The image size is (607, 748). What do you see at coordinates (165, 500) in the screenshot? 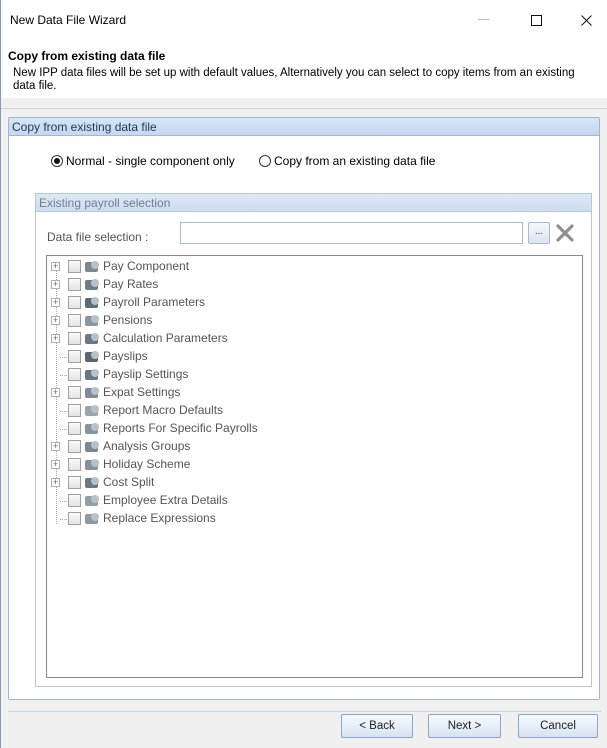
I see `tree-item-label: Employee Extra Details` at bounding box center [165, 500].